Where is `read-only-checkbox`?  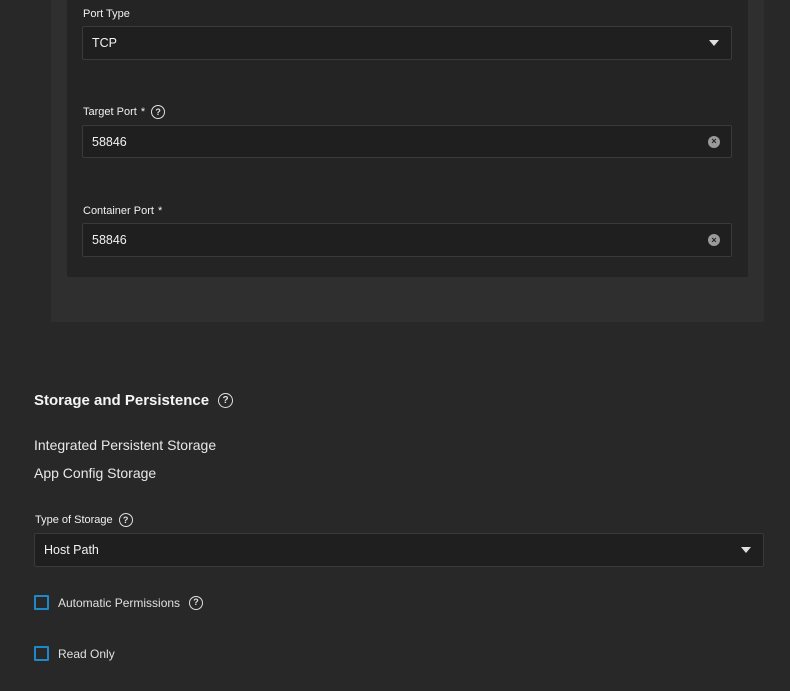 read-only-checkbox is located at coordinates (41, 653).